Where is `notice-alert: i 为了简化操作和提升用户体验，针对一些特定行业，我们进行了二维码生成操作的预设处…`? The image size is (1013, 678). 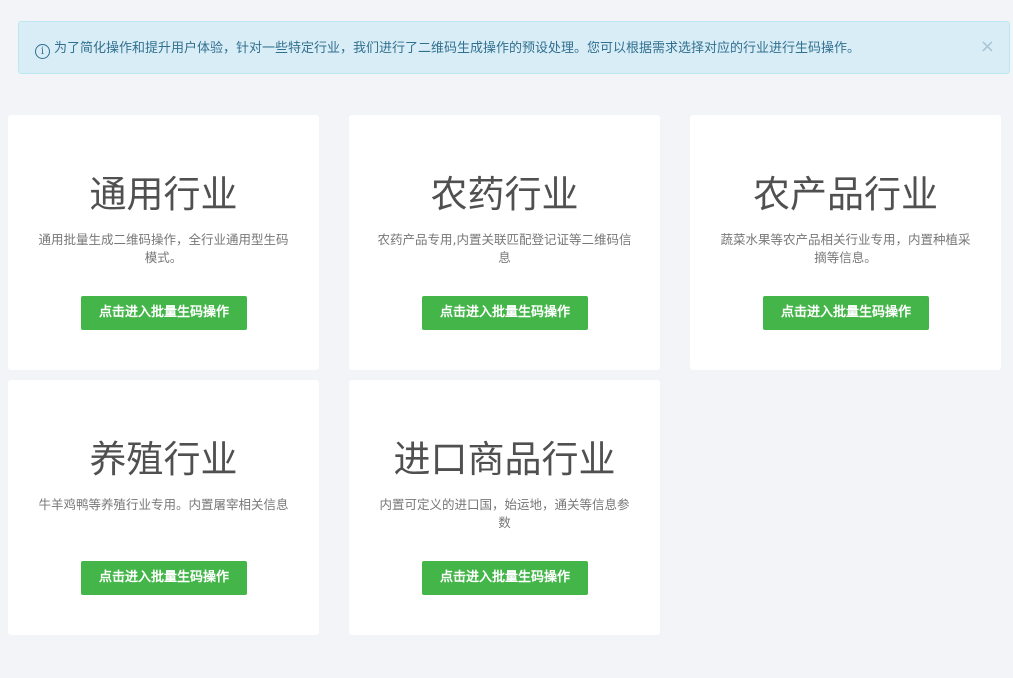
notice-alert: i 为了简化操作和提升用户体验，针对一些特定行业，我们进行了二维码生成操作的预设处… is located at coordinates (514, 47).